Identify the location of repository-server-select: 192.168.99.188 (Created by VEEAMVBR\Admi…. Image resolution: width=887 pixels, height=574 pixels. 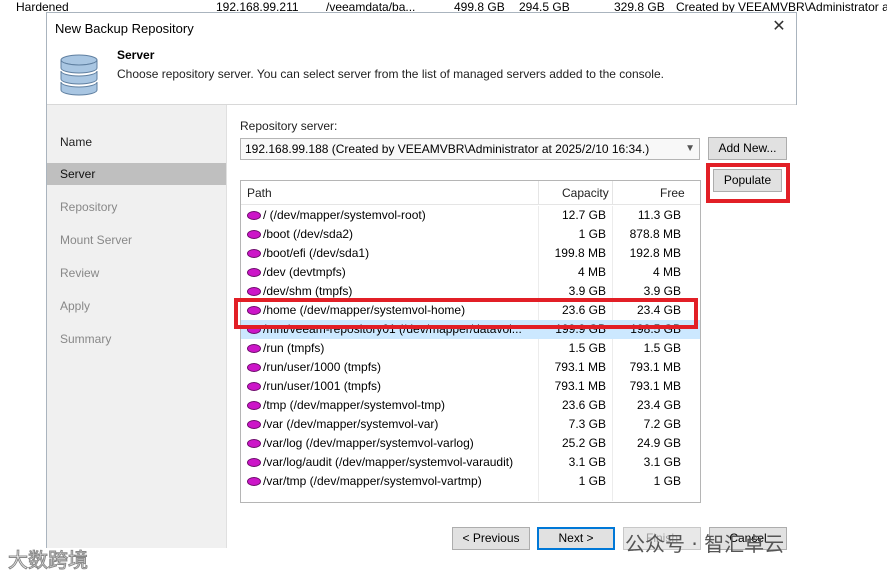
(470, 149).